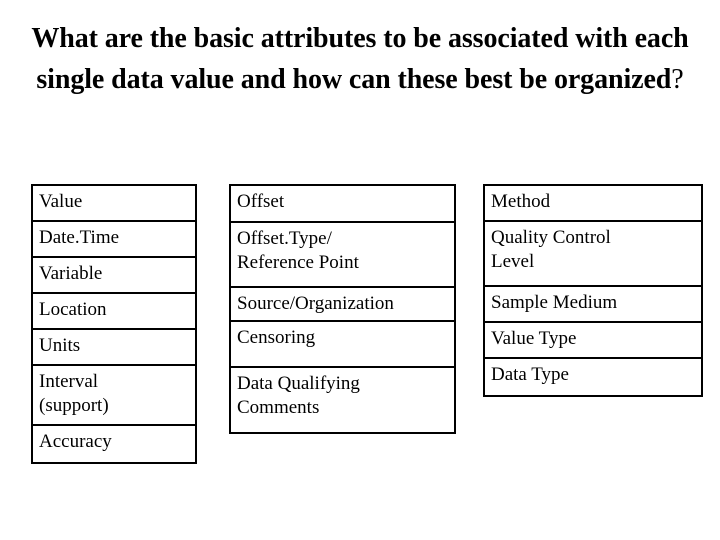 The height and width of the screenshot is (540, 720). I want to click on table-row: Value Type, so click(593, 341).